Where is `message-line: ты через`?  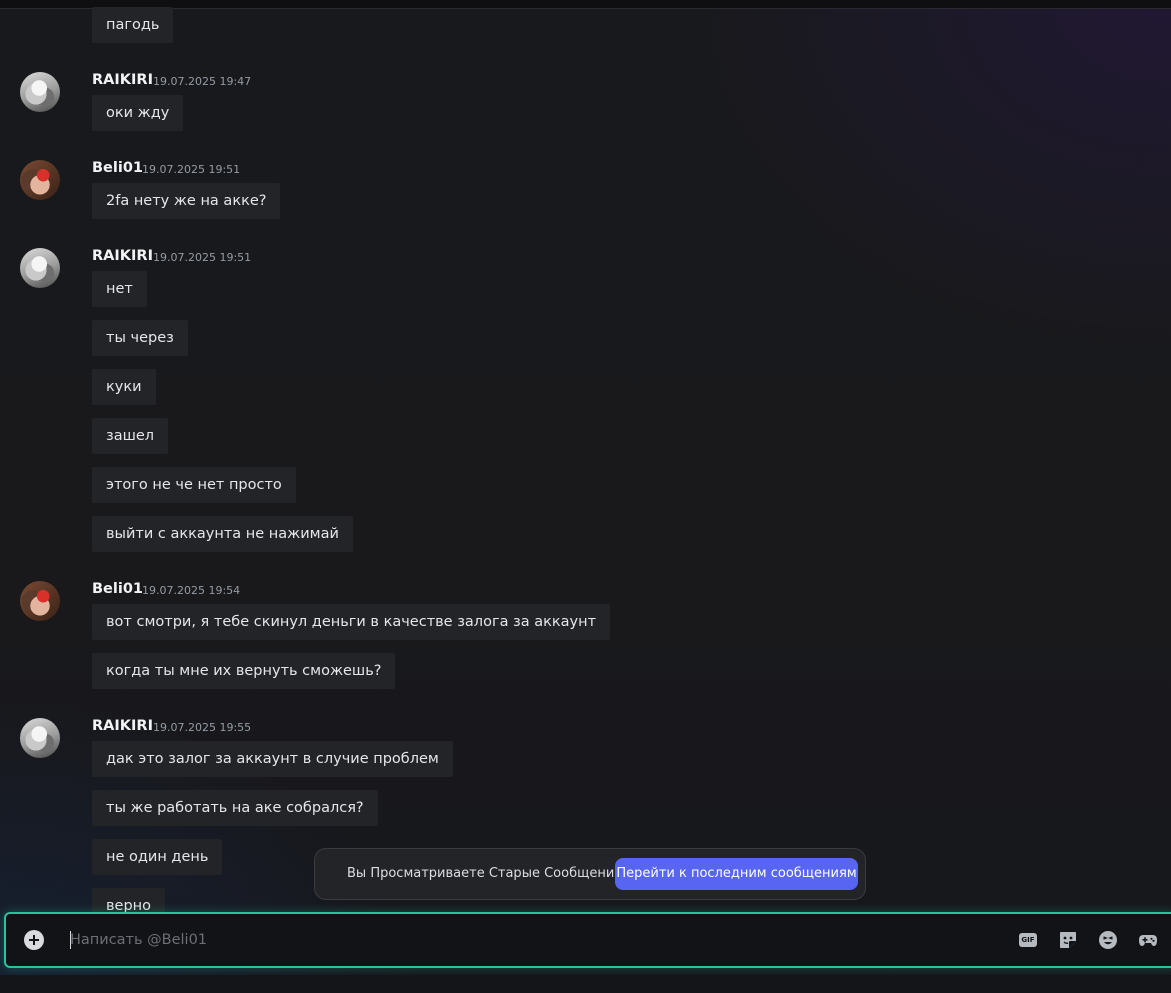
message-line: ты через is located at coordinates (140, 338).